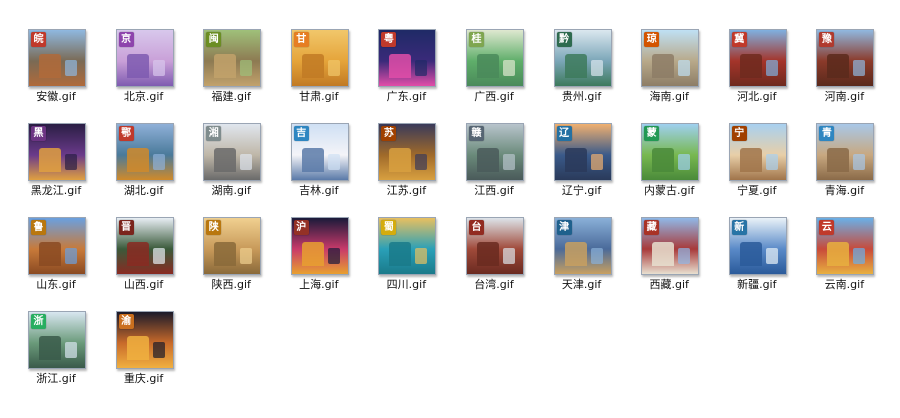 The width and height of the screenshot is (900, 418). I want to click on province-badge: 宁, so click(739, 133).